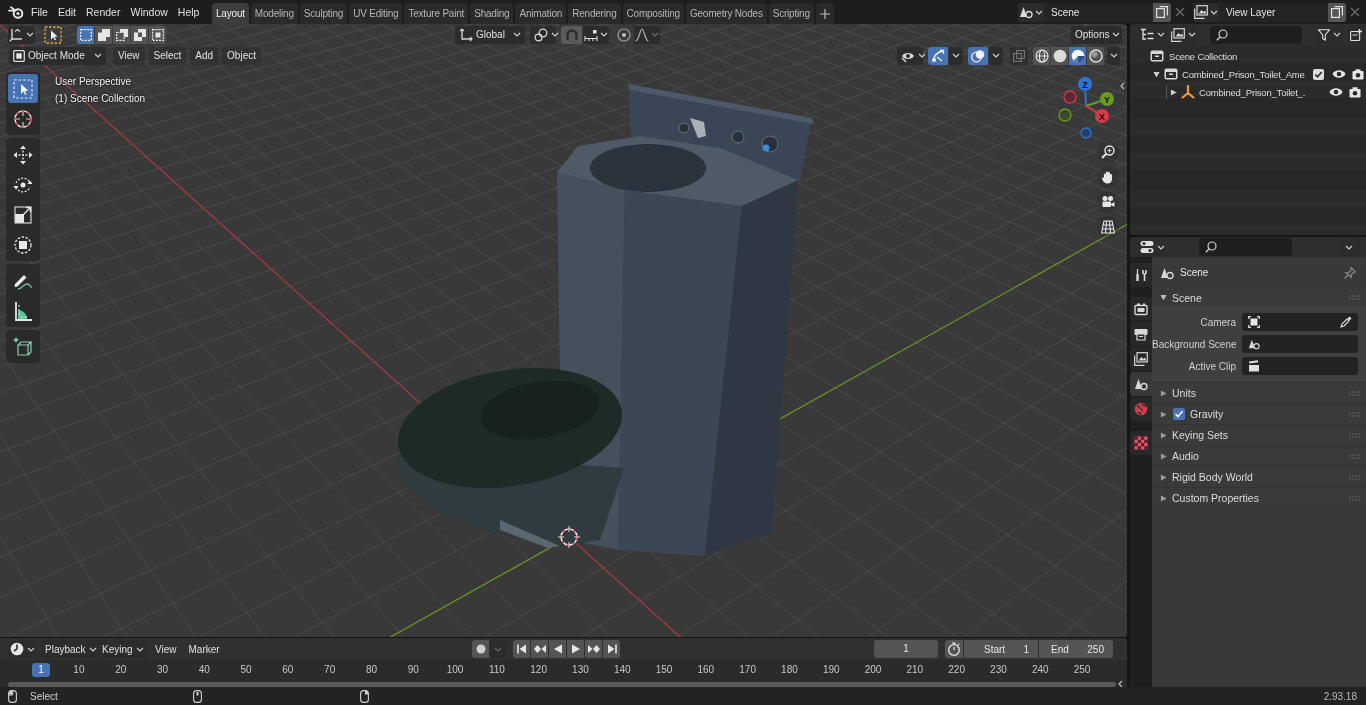  I want to click on workspace-tab: Layout, so click(230, 13).